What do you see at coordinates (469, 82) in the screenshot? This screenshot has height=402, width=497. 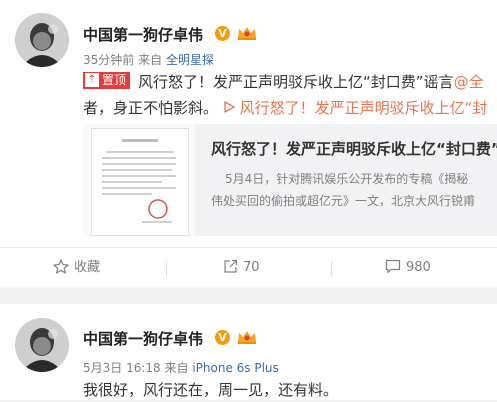 I see `mention-link: @全` at bounding box center [469, 82].